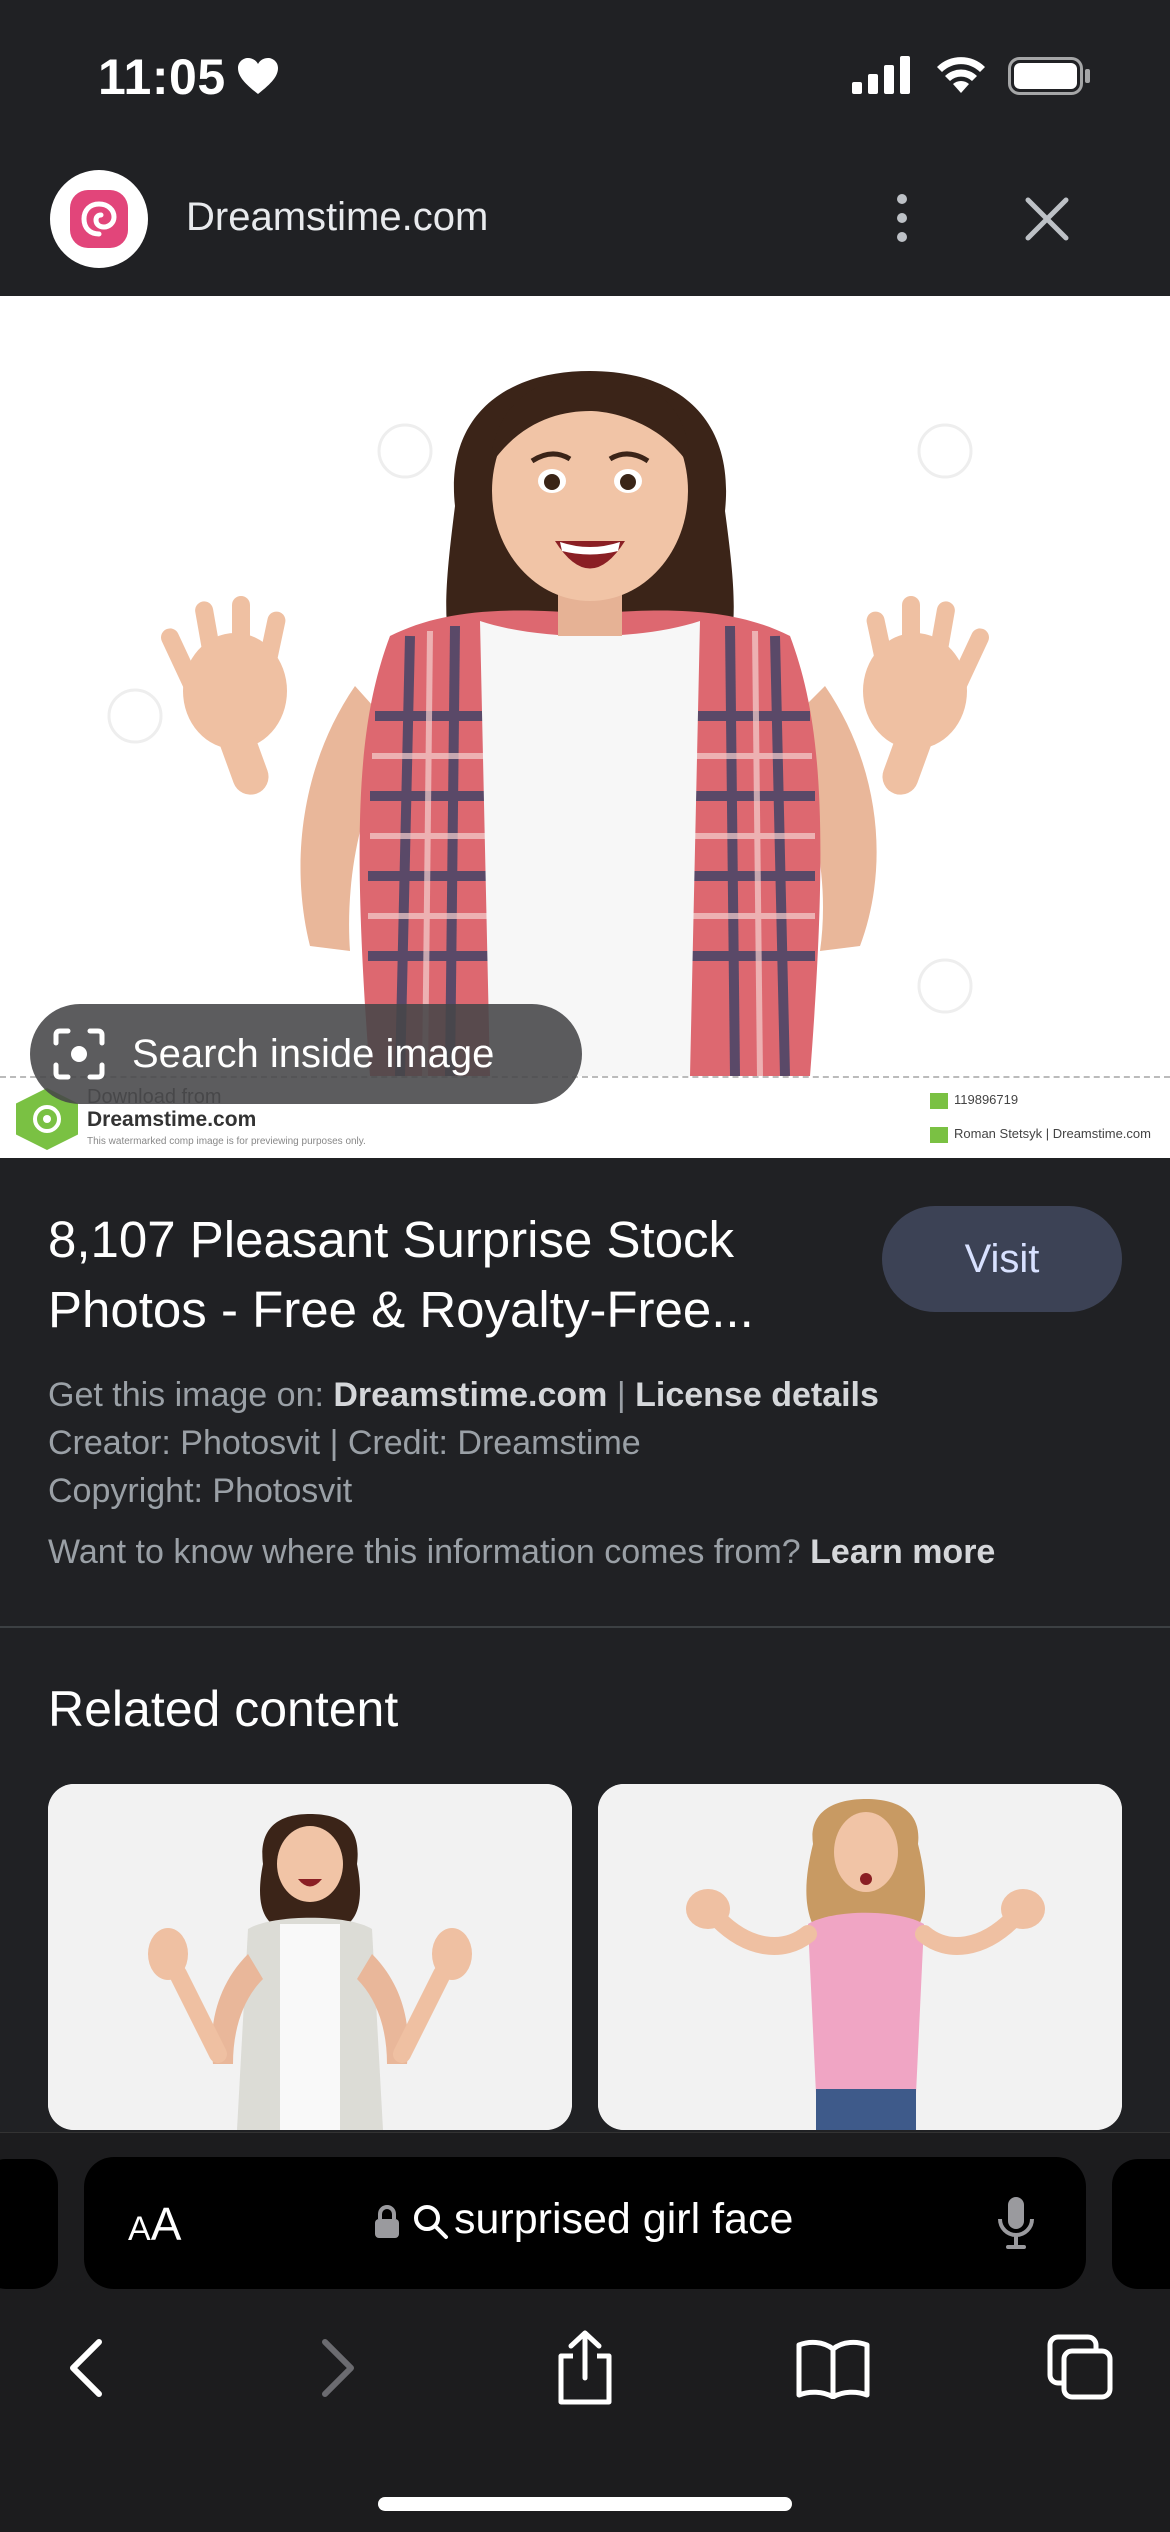  Describe the element at coordinates (431, 2222) in the screenshot. I see `search-icon` at that location.